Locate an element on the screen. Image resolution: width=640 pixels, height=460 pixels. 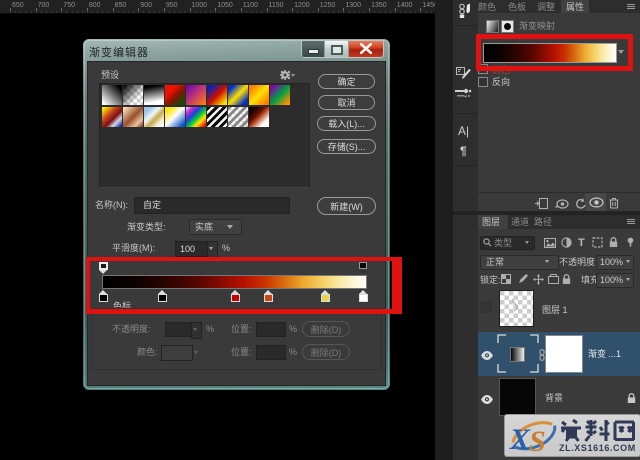
svg-text: S is located at coordinates (537, 440).